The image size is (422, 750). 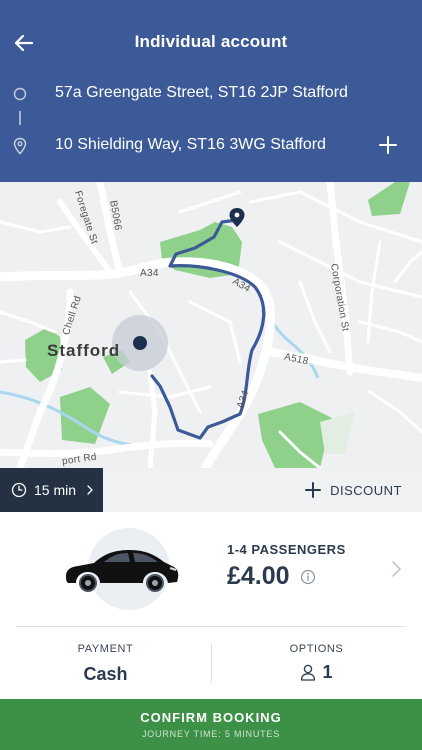 What do you see at coordinates (20, 118) in the screenshot?
I see `route-connector` at bounding box center [20, 118].